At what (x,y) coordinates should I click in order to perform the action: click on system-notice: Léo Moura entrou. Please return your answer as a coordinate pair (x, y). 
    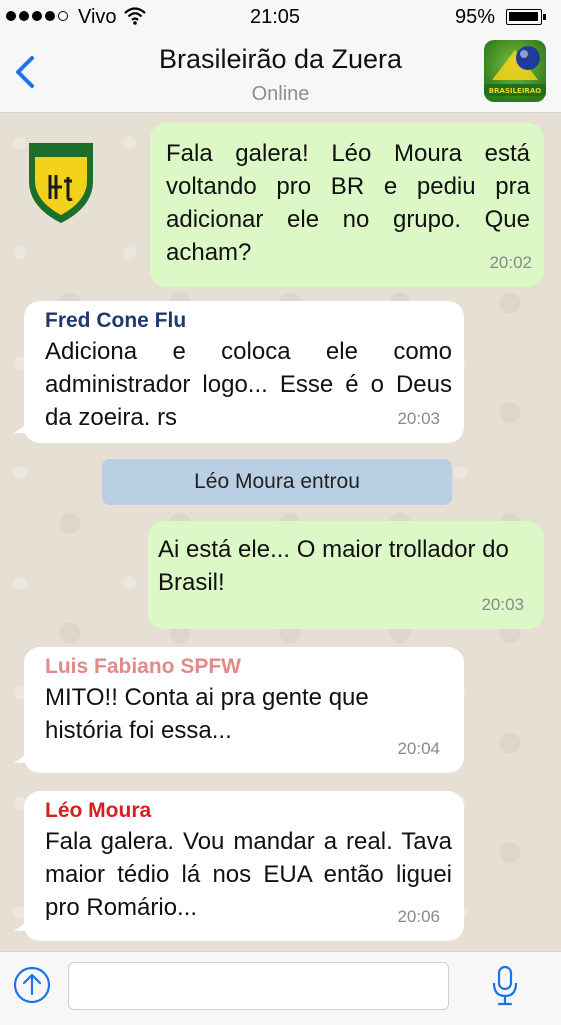
    Looking at the image, I should click on (277, 482).